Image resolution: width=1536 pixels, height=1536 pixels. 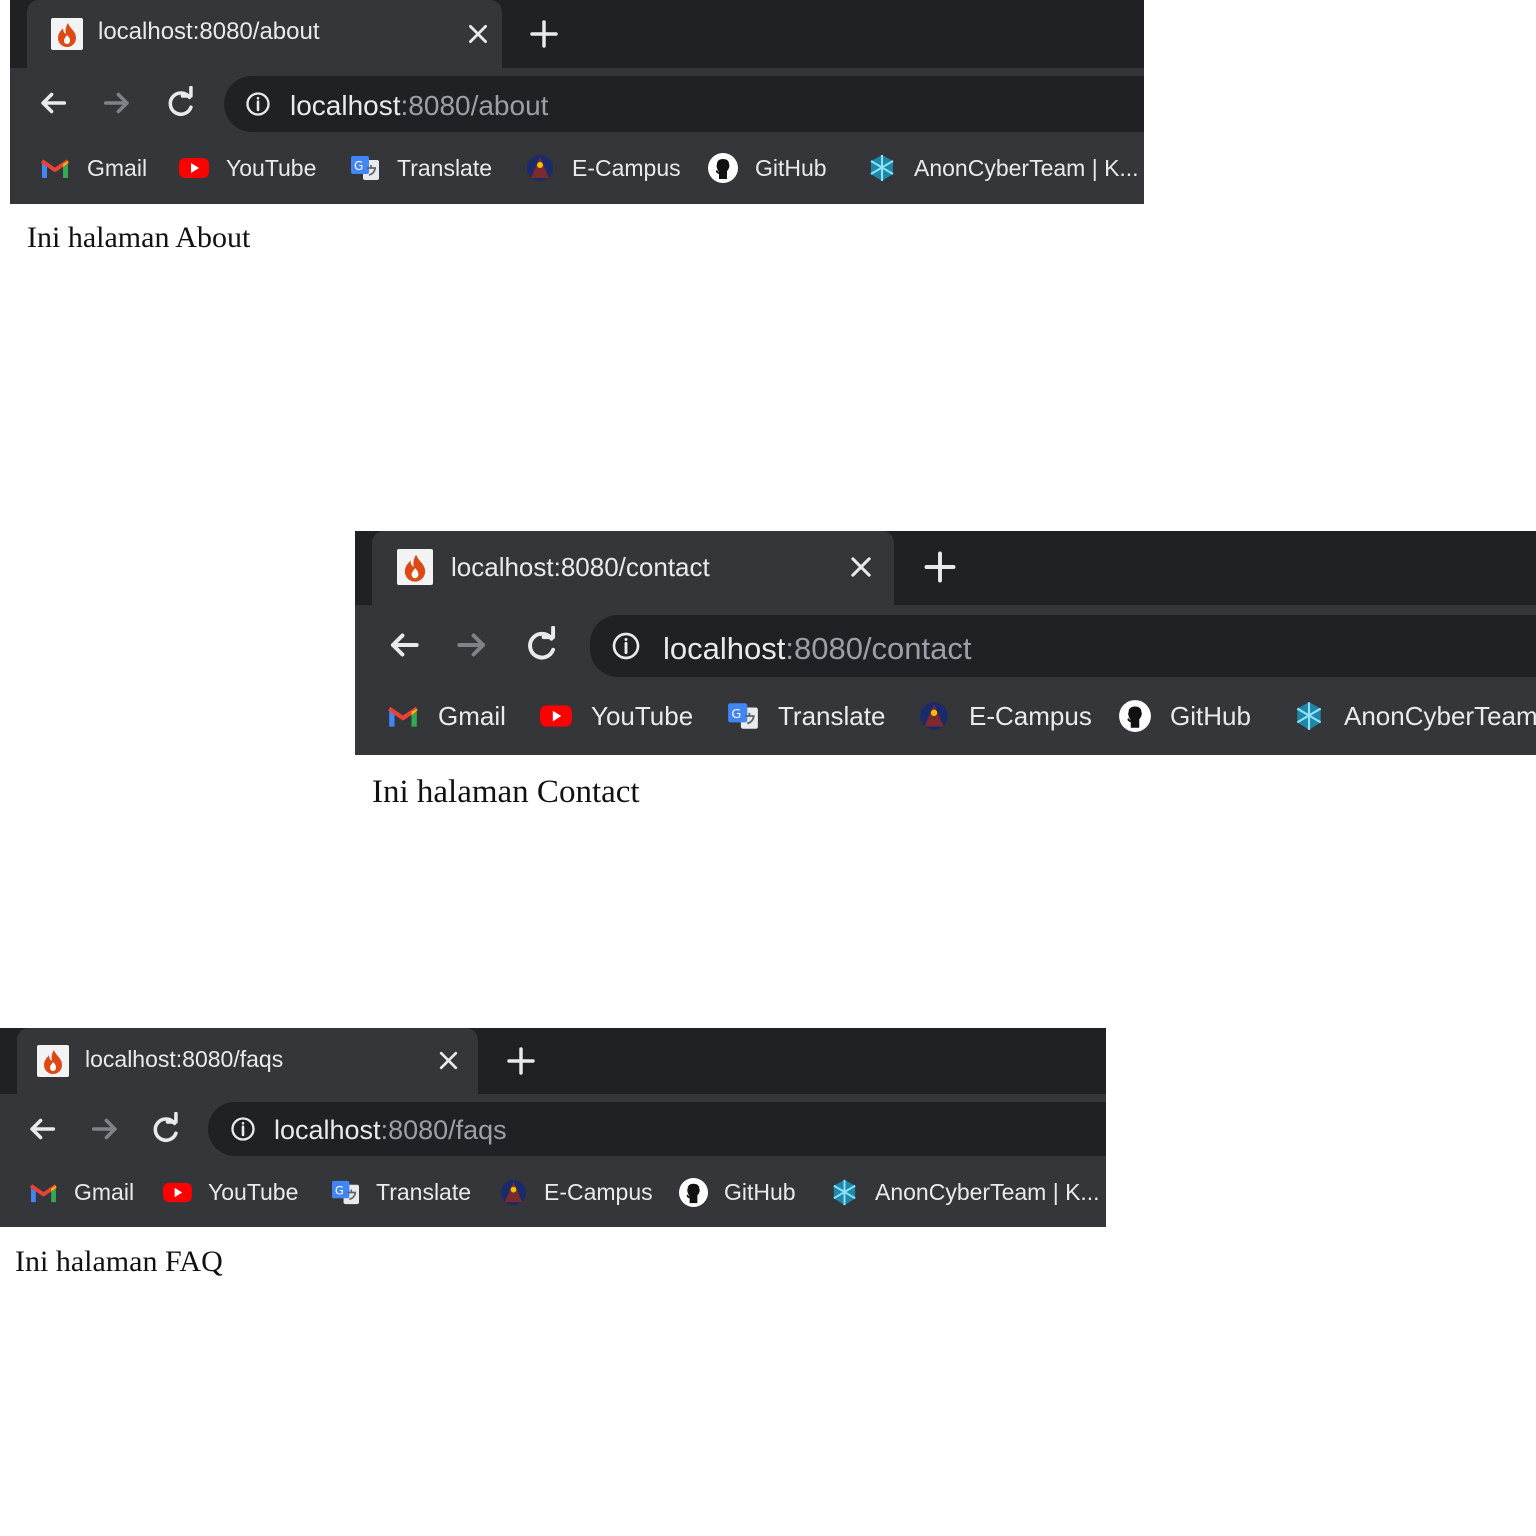 What do you see at coordinates (506, 792) in the screenshot?
I see `page-heading: Ini halaman Contact` at bounding box center [506, 792].